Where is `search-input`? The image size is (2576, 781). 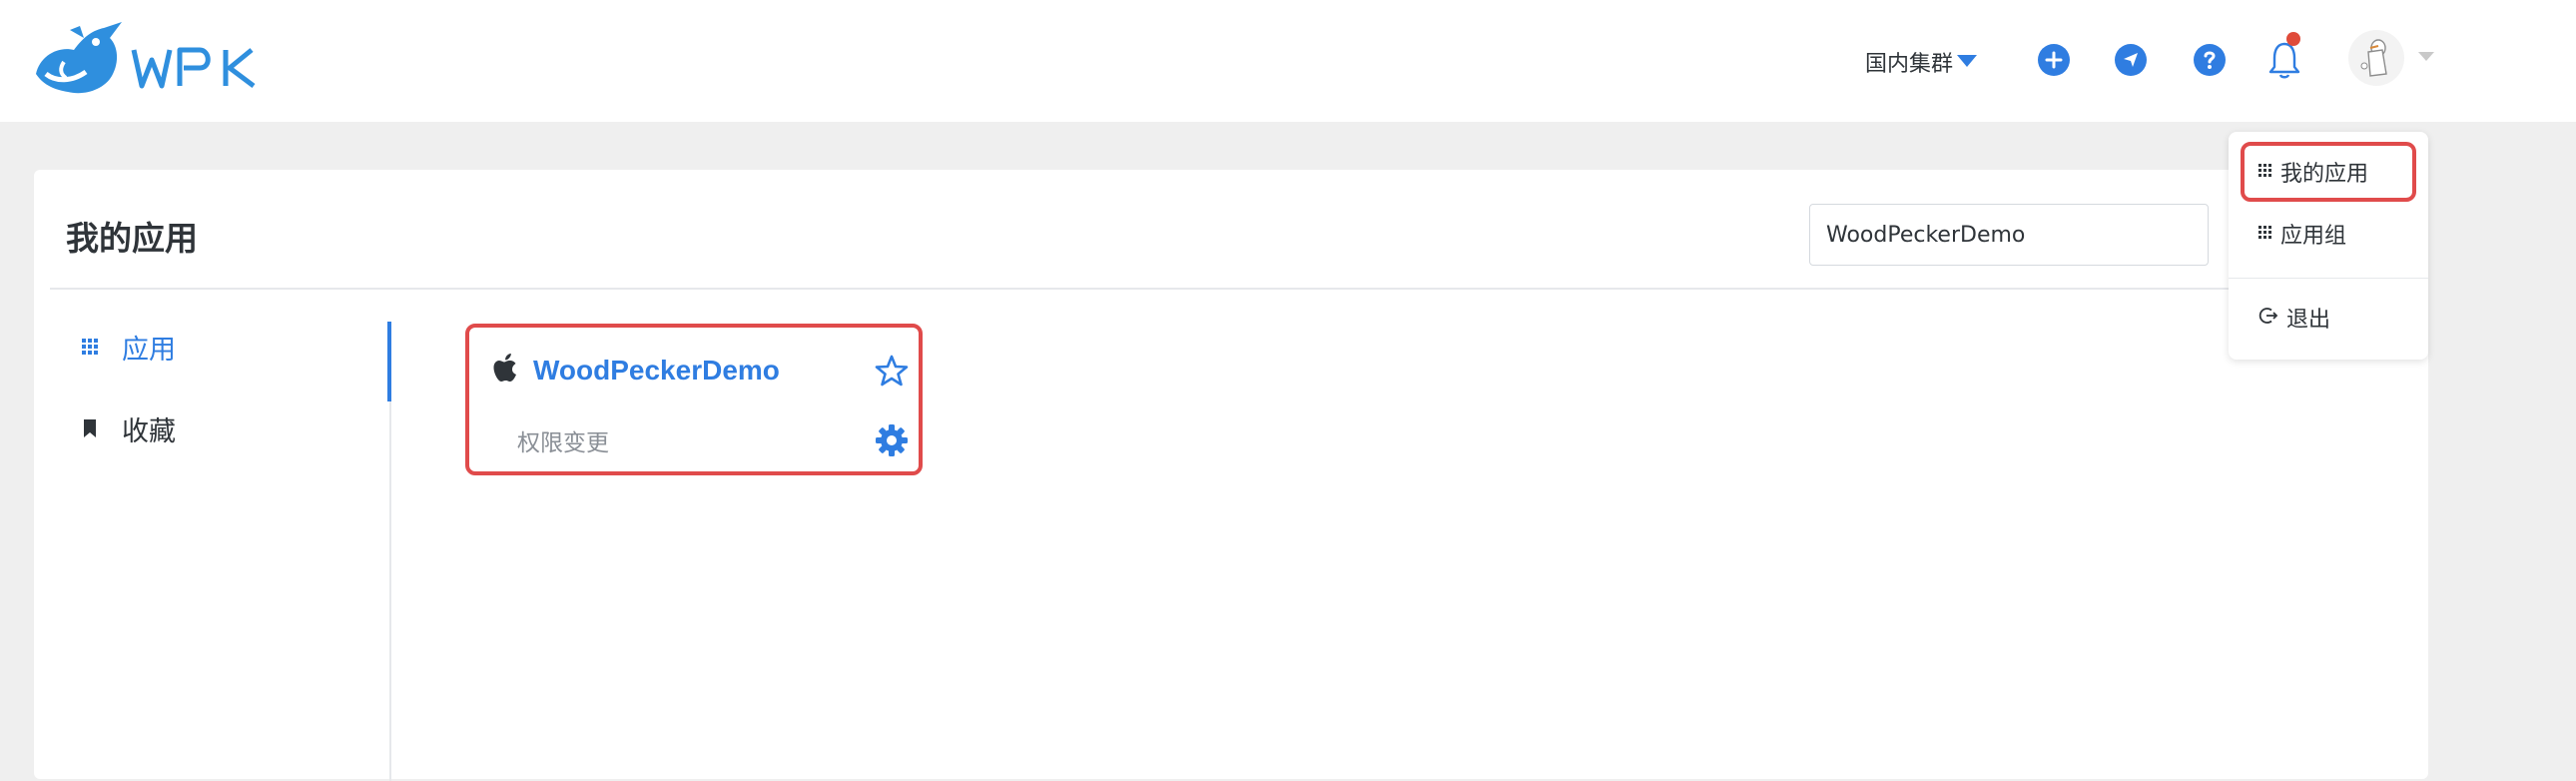
search-input is located at coordinates (2009, 235).